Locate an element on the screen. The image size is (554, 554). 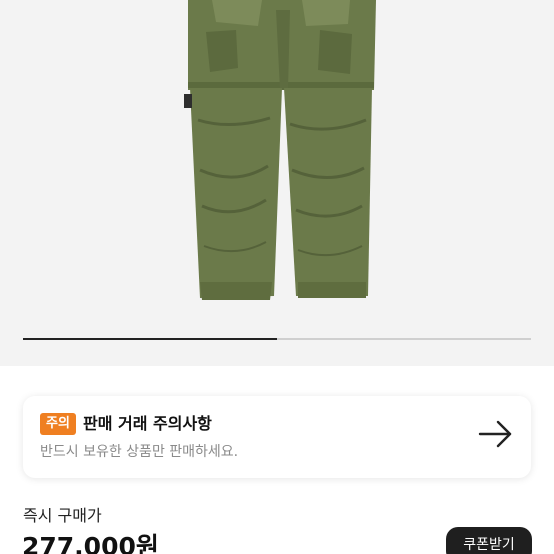
image-slider-track is located at coordinates (277, 339).